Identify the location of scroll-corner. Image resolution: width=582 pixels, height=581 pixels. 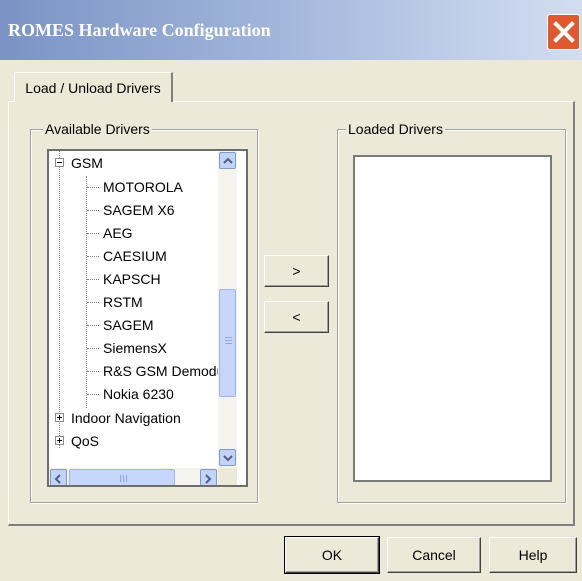
(227, 476).